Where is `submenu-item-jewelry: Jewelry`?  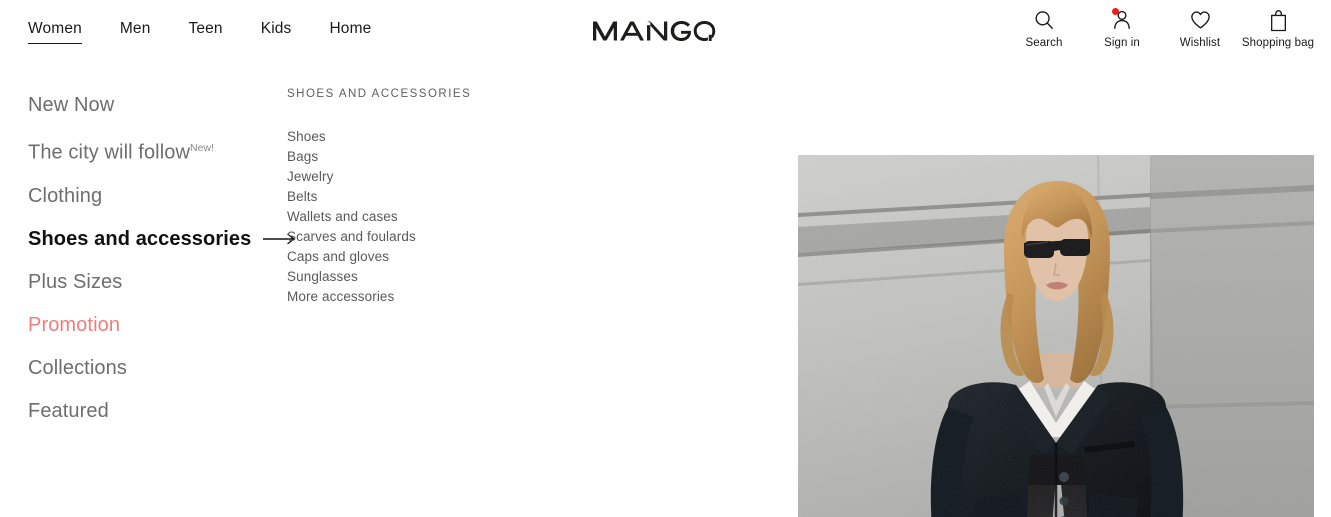 submenu-item-jewelry: Jewelry is located at coordinates (497, 177).